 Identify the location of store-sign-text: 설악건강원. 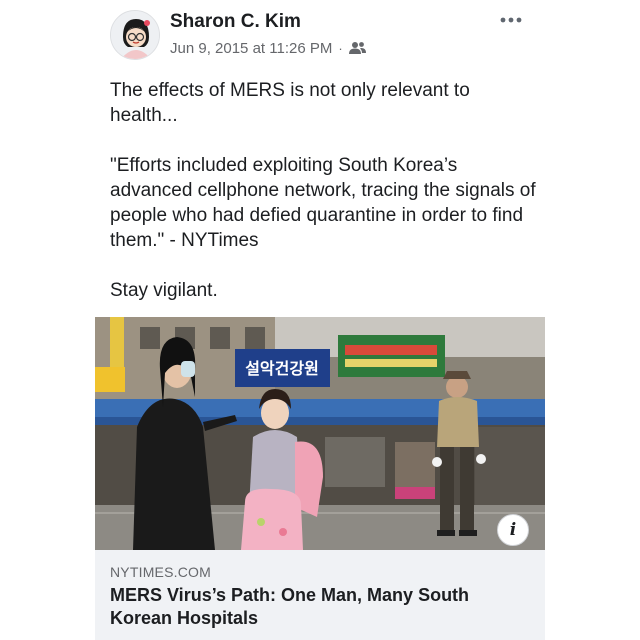
(282, 368).